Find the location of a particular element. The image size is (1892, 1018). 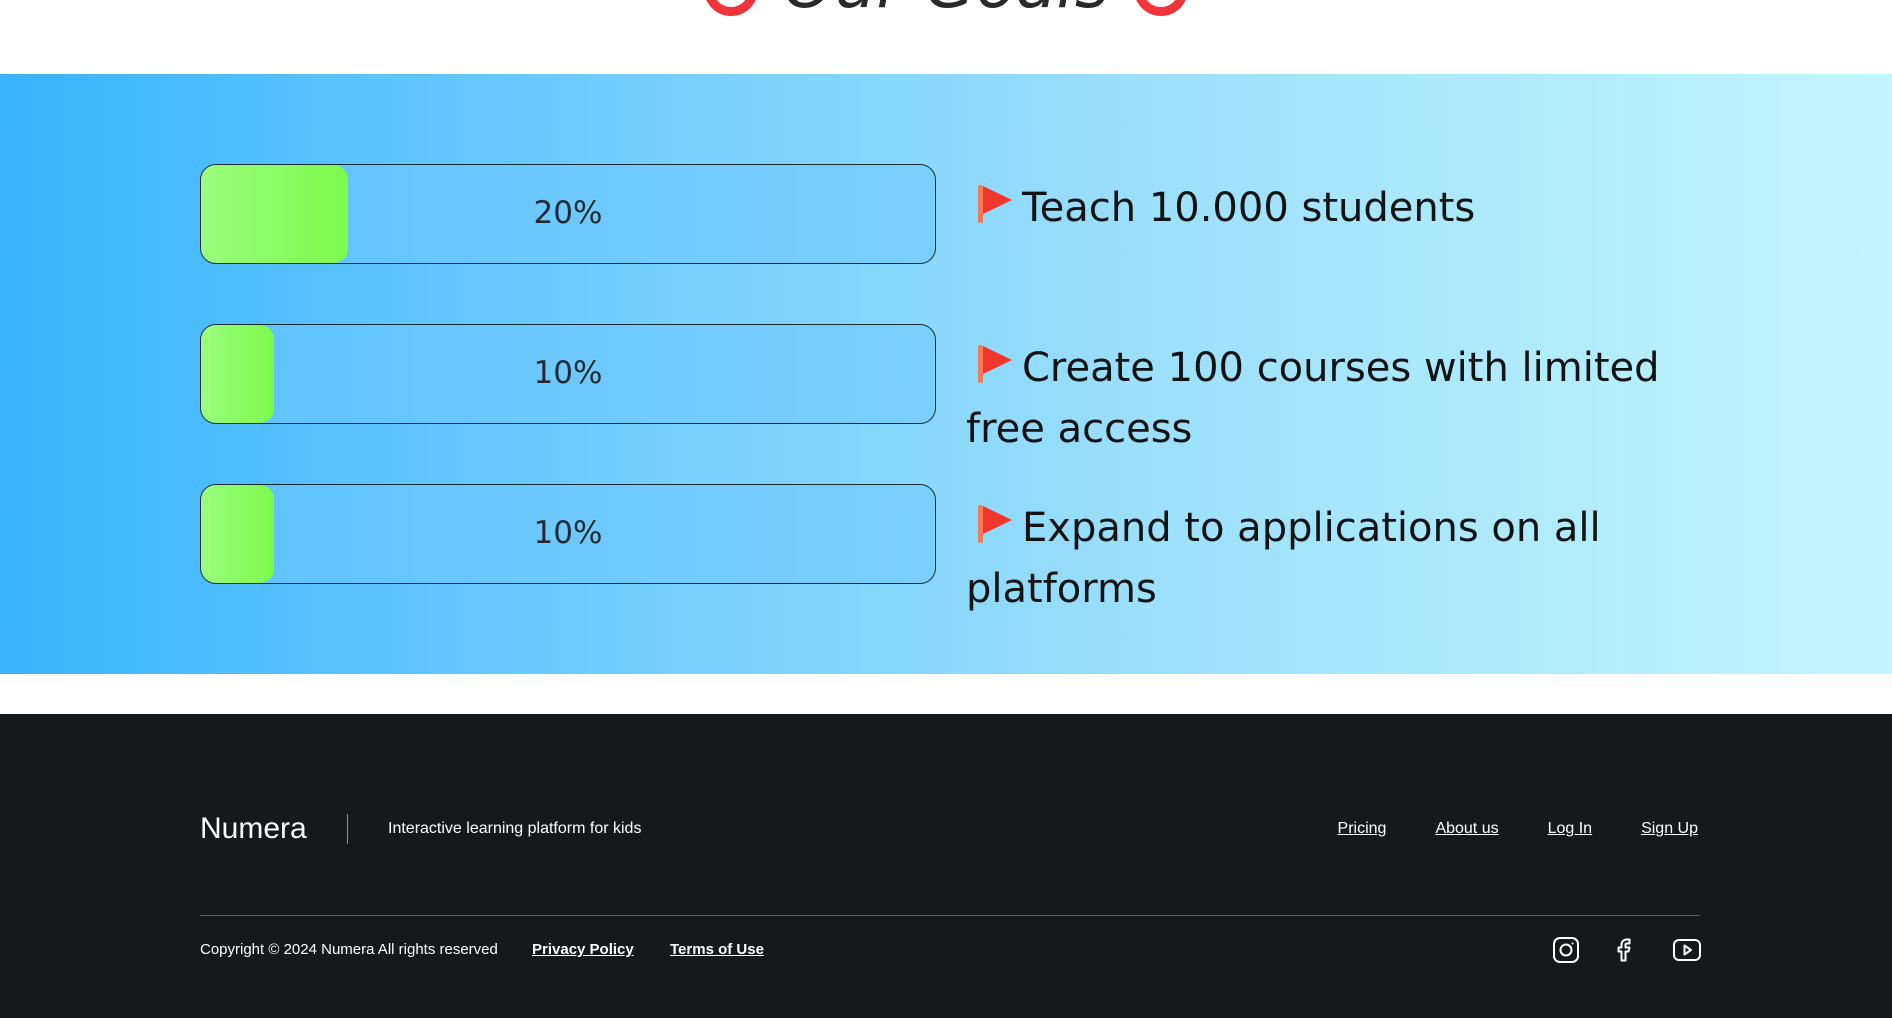

goal-progress-bar: 20% is located at coordinates (568, 214).